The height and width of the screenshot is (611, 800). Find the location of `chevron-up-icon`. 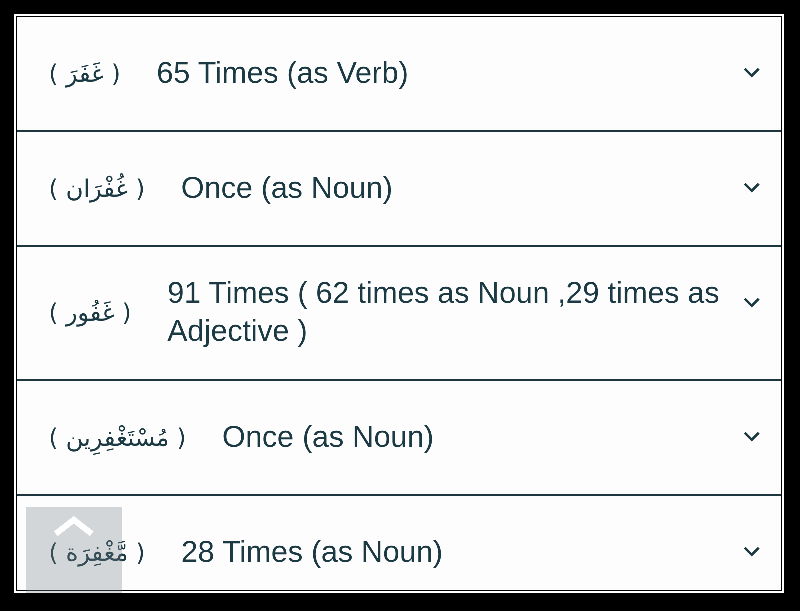

chevron-up-icon is located at coordinates (74, 526).